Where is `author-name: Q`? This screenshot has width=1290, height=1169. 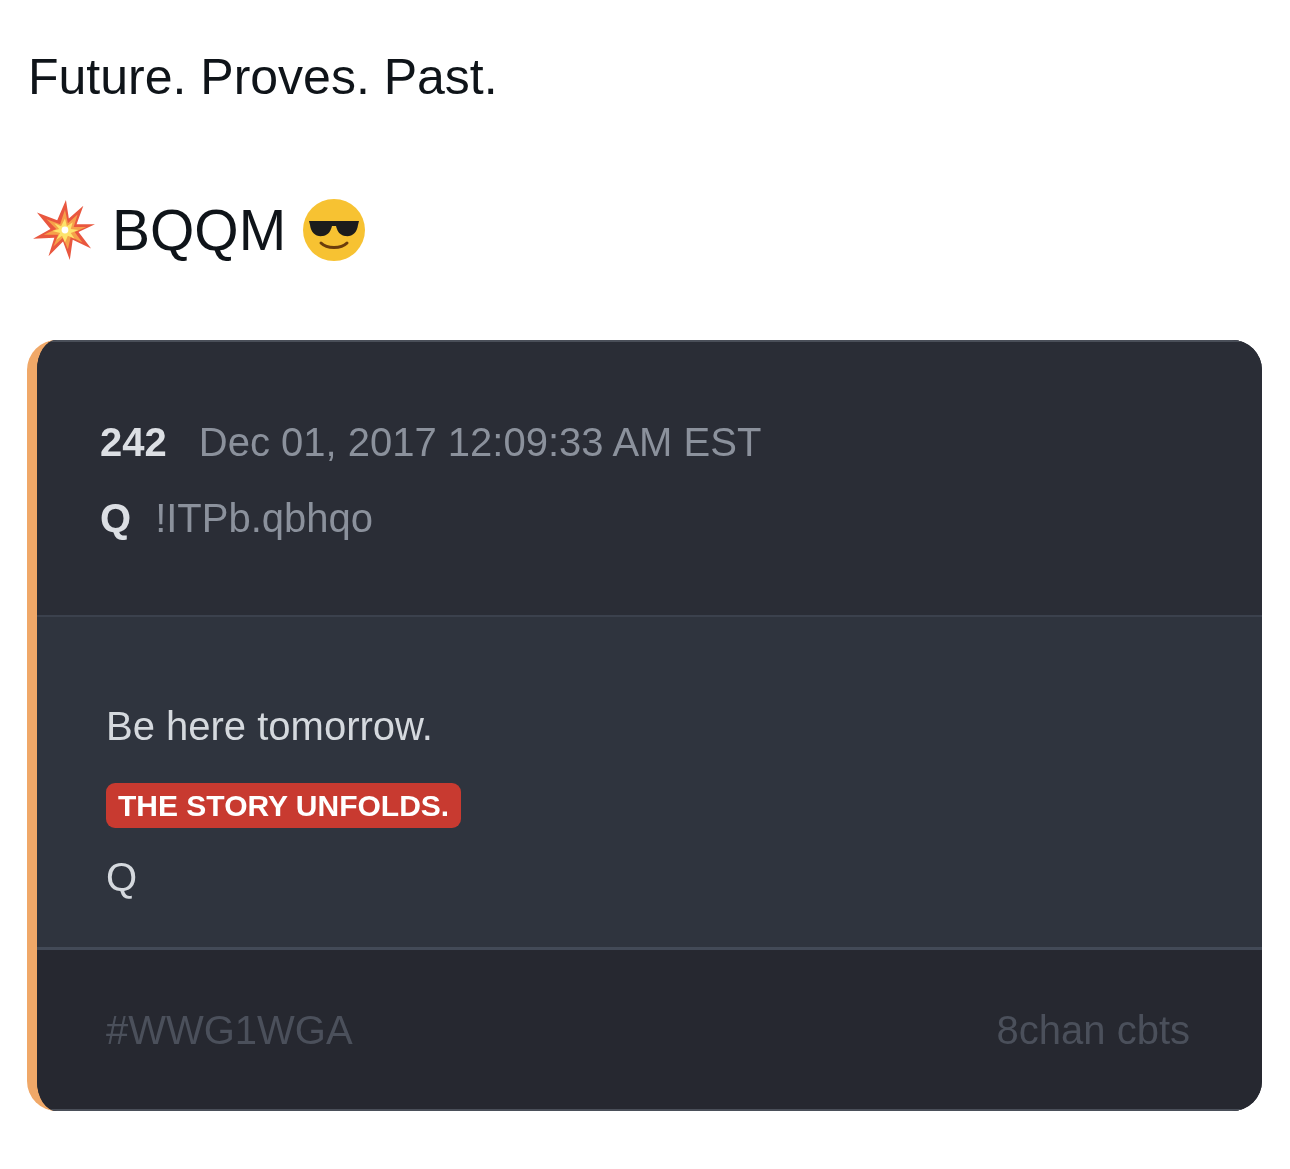 author-name: Q is located at coordinates (116, 518).